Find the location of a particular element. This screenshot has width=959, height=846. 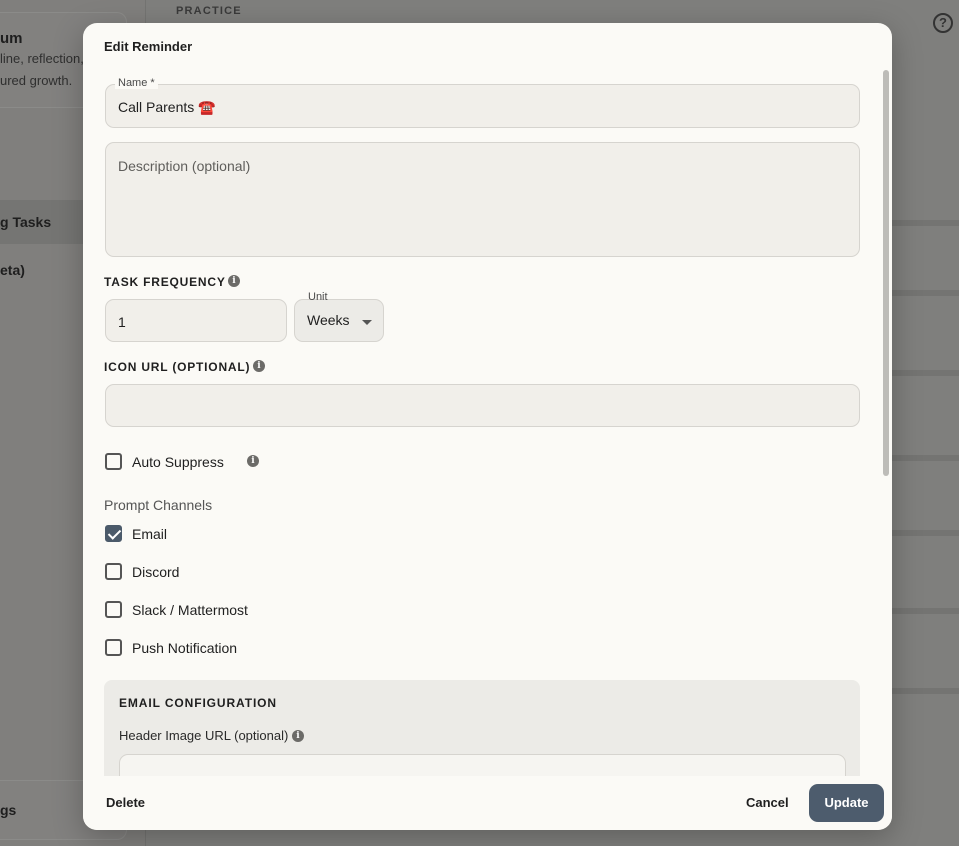

cancel-button: Cancel is located at coordinates (767, 802).